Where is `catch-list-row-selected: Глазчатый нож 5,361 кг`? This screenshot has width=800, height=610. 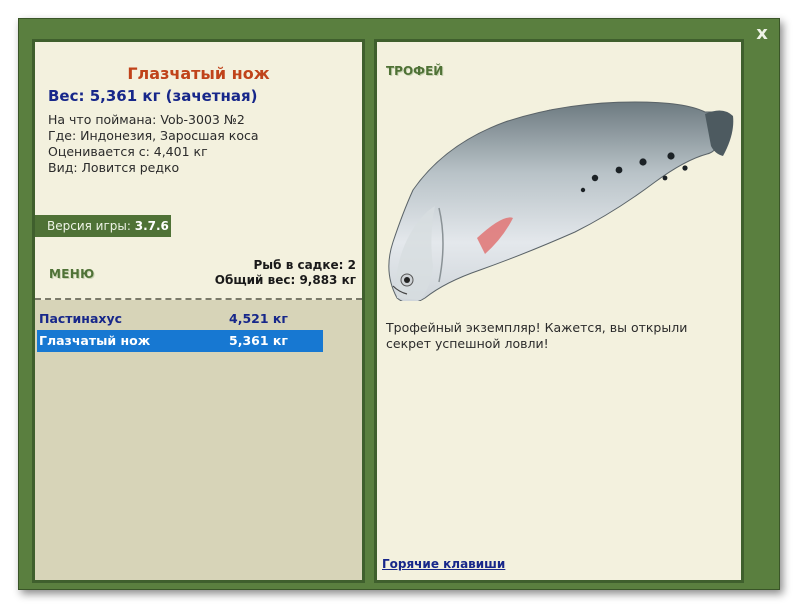 catch-list-row-selected: Глазчатый нож 5,361 кг is located at coordinates (180, 341).